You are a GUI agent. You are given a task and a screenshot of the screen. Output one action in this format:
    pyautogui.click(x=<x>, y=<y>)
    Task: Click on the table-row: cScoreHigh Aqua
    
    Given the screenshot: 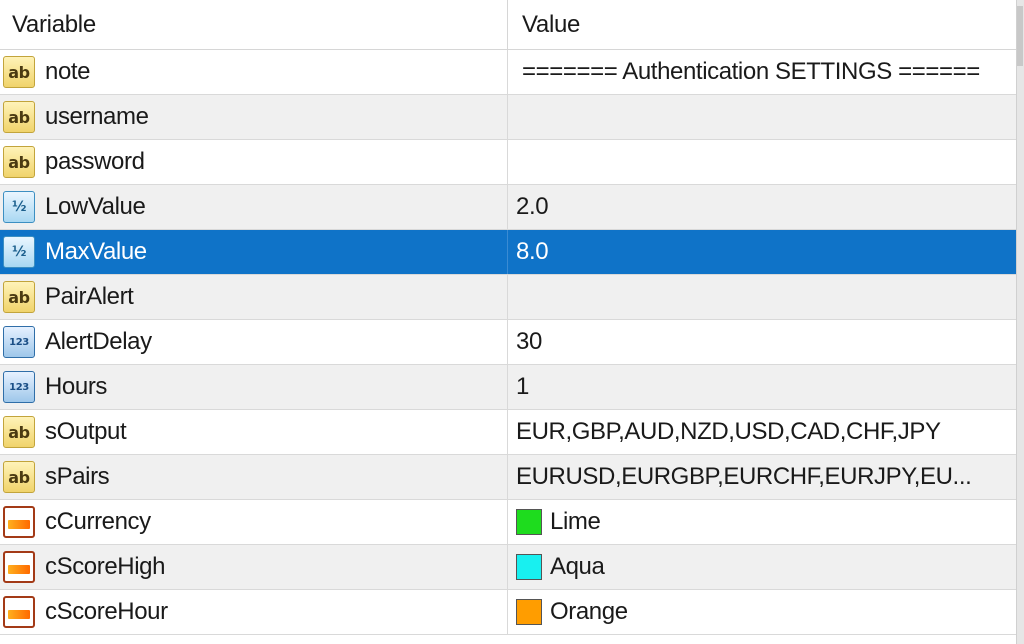 What is the action you would take?
    pyautogui.click(x=508, y=567)
    